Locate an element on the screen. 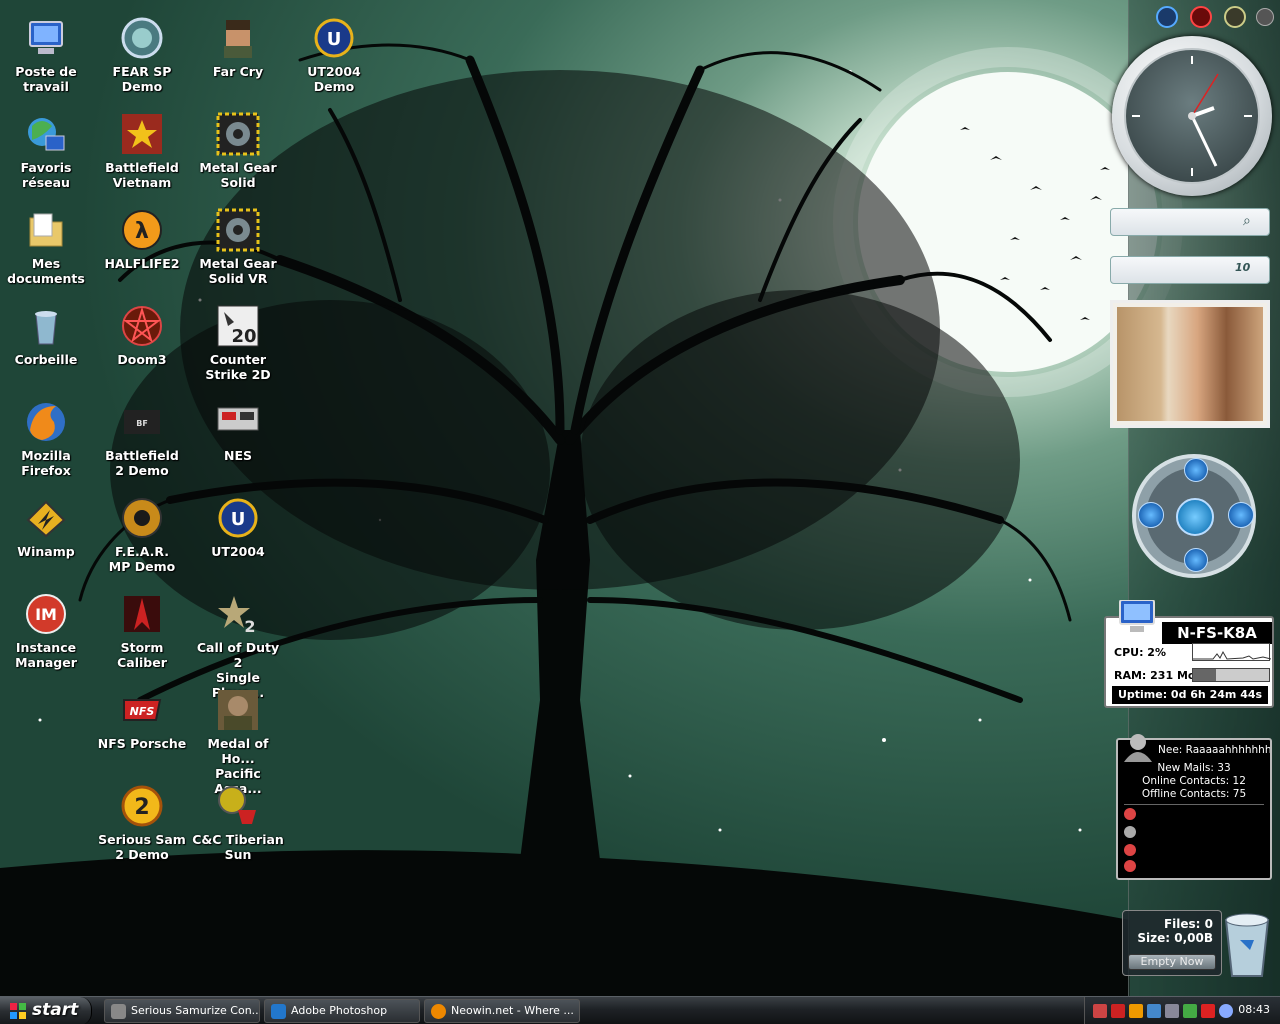  search-engine-icon: 10 is located at coordinates (1248, 270).